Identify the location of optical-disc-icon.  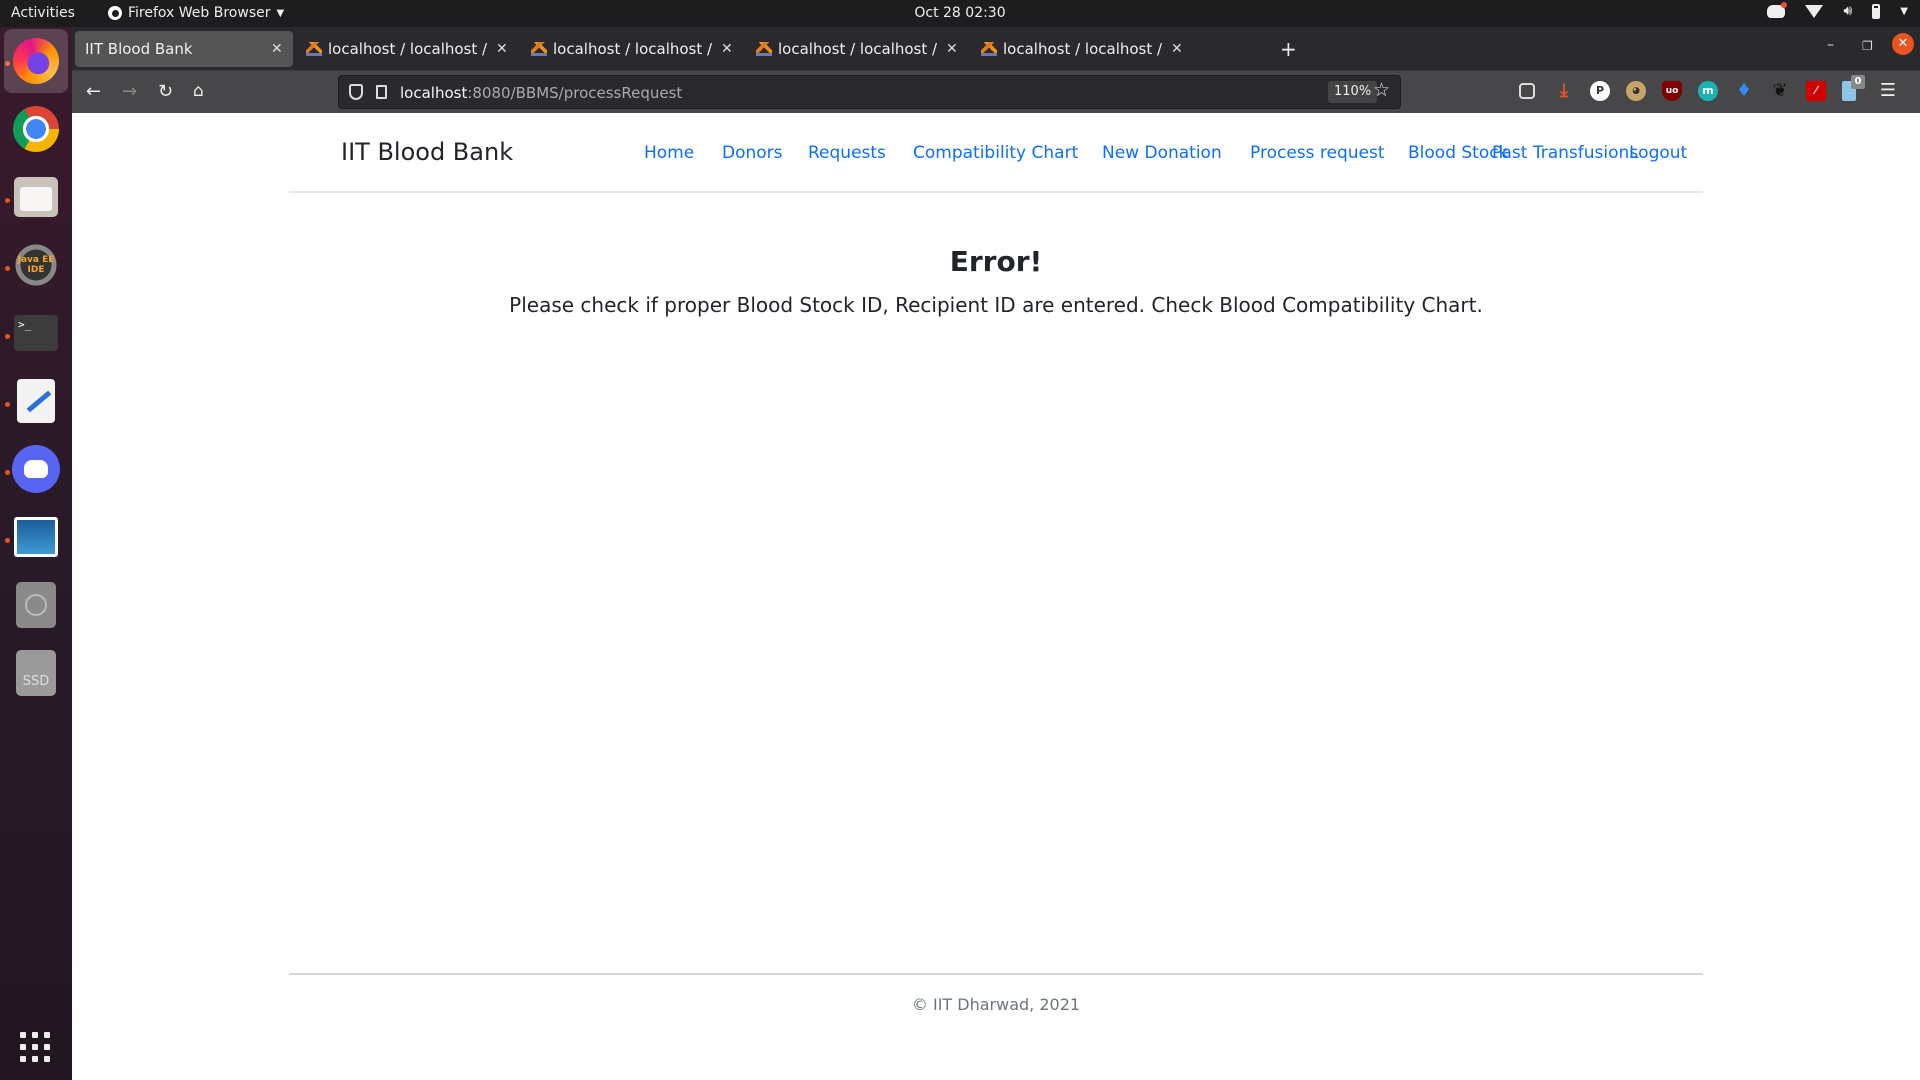
(36, 605).